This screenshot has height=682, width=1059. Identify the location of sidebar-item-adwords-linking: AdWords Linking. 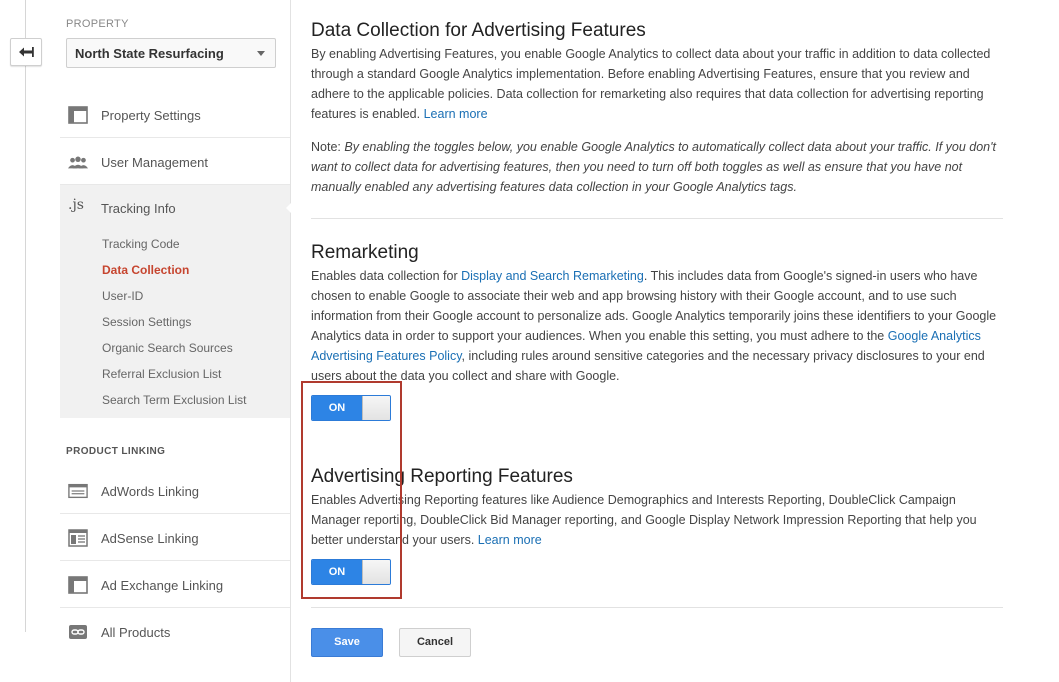
(175, 491).